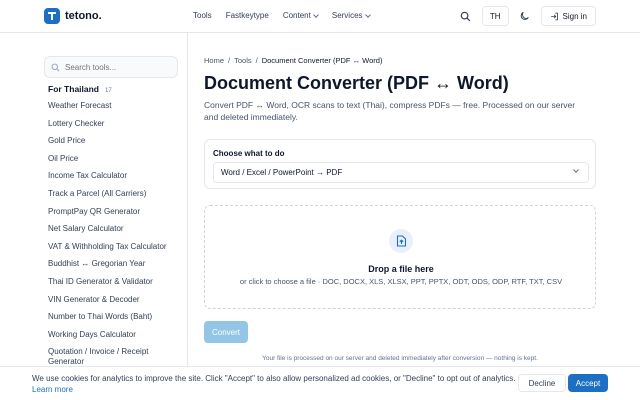 The image size is (640, 400). I want to click on sign-in-icon, so click(554, 16).